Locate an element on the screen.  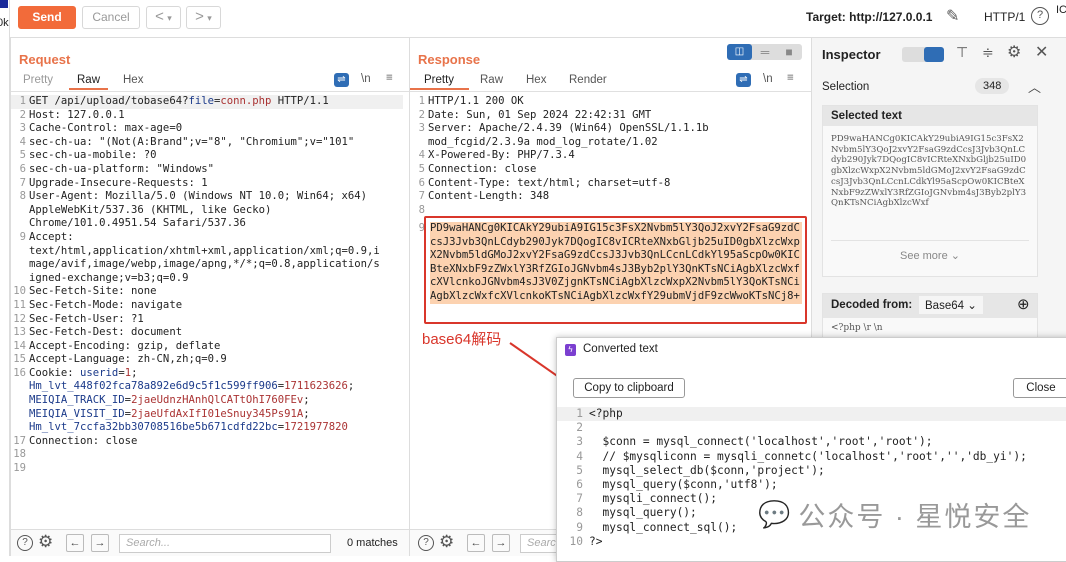
layout-stacked-icon: ═ is located at coordinates (765, 52).